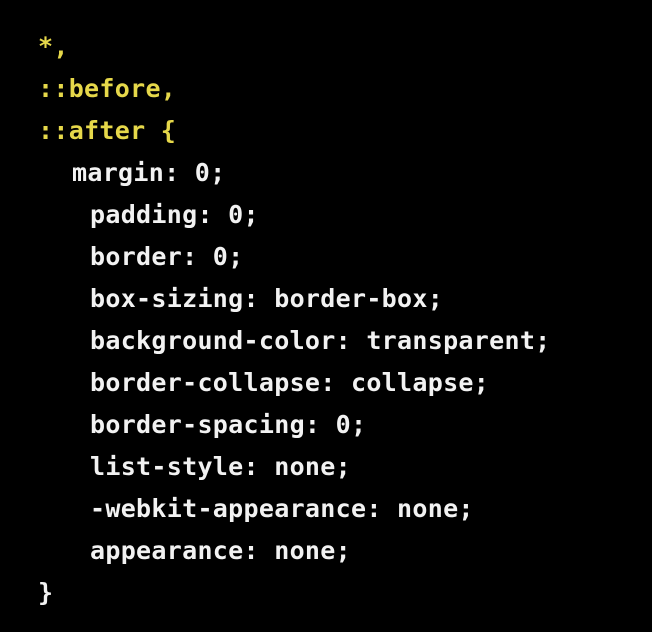  Describe the element at coordinates (282, 508) in the screenshot. I see `code-line-webkit-appearance: -webkit-appearance: none;` at that location.